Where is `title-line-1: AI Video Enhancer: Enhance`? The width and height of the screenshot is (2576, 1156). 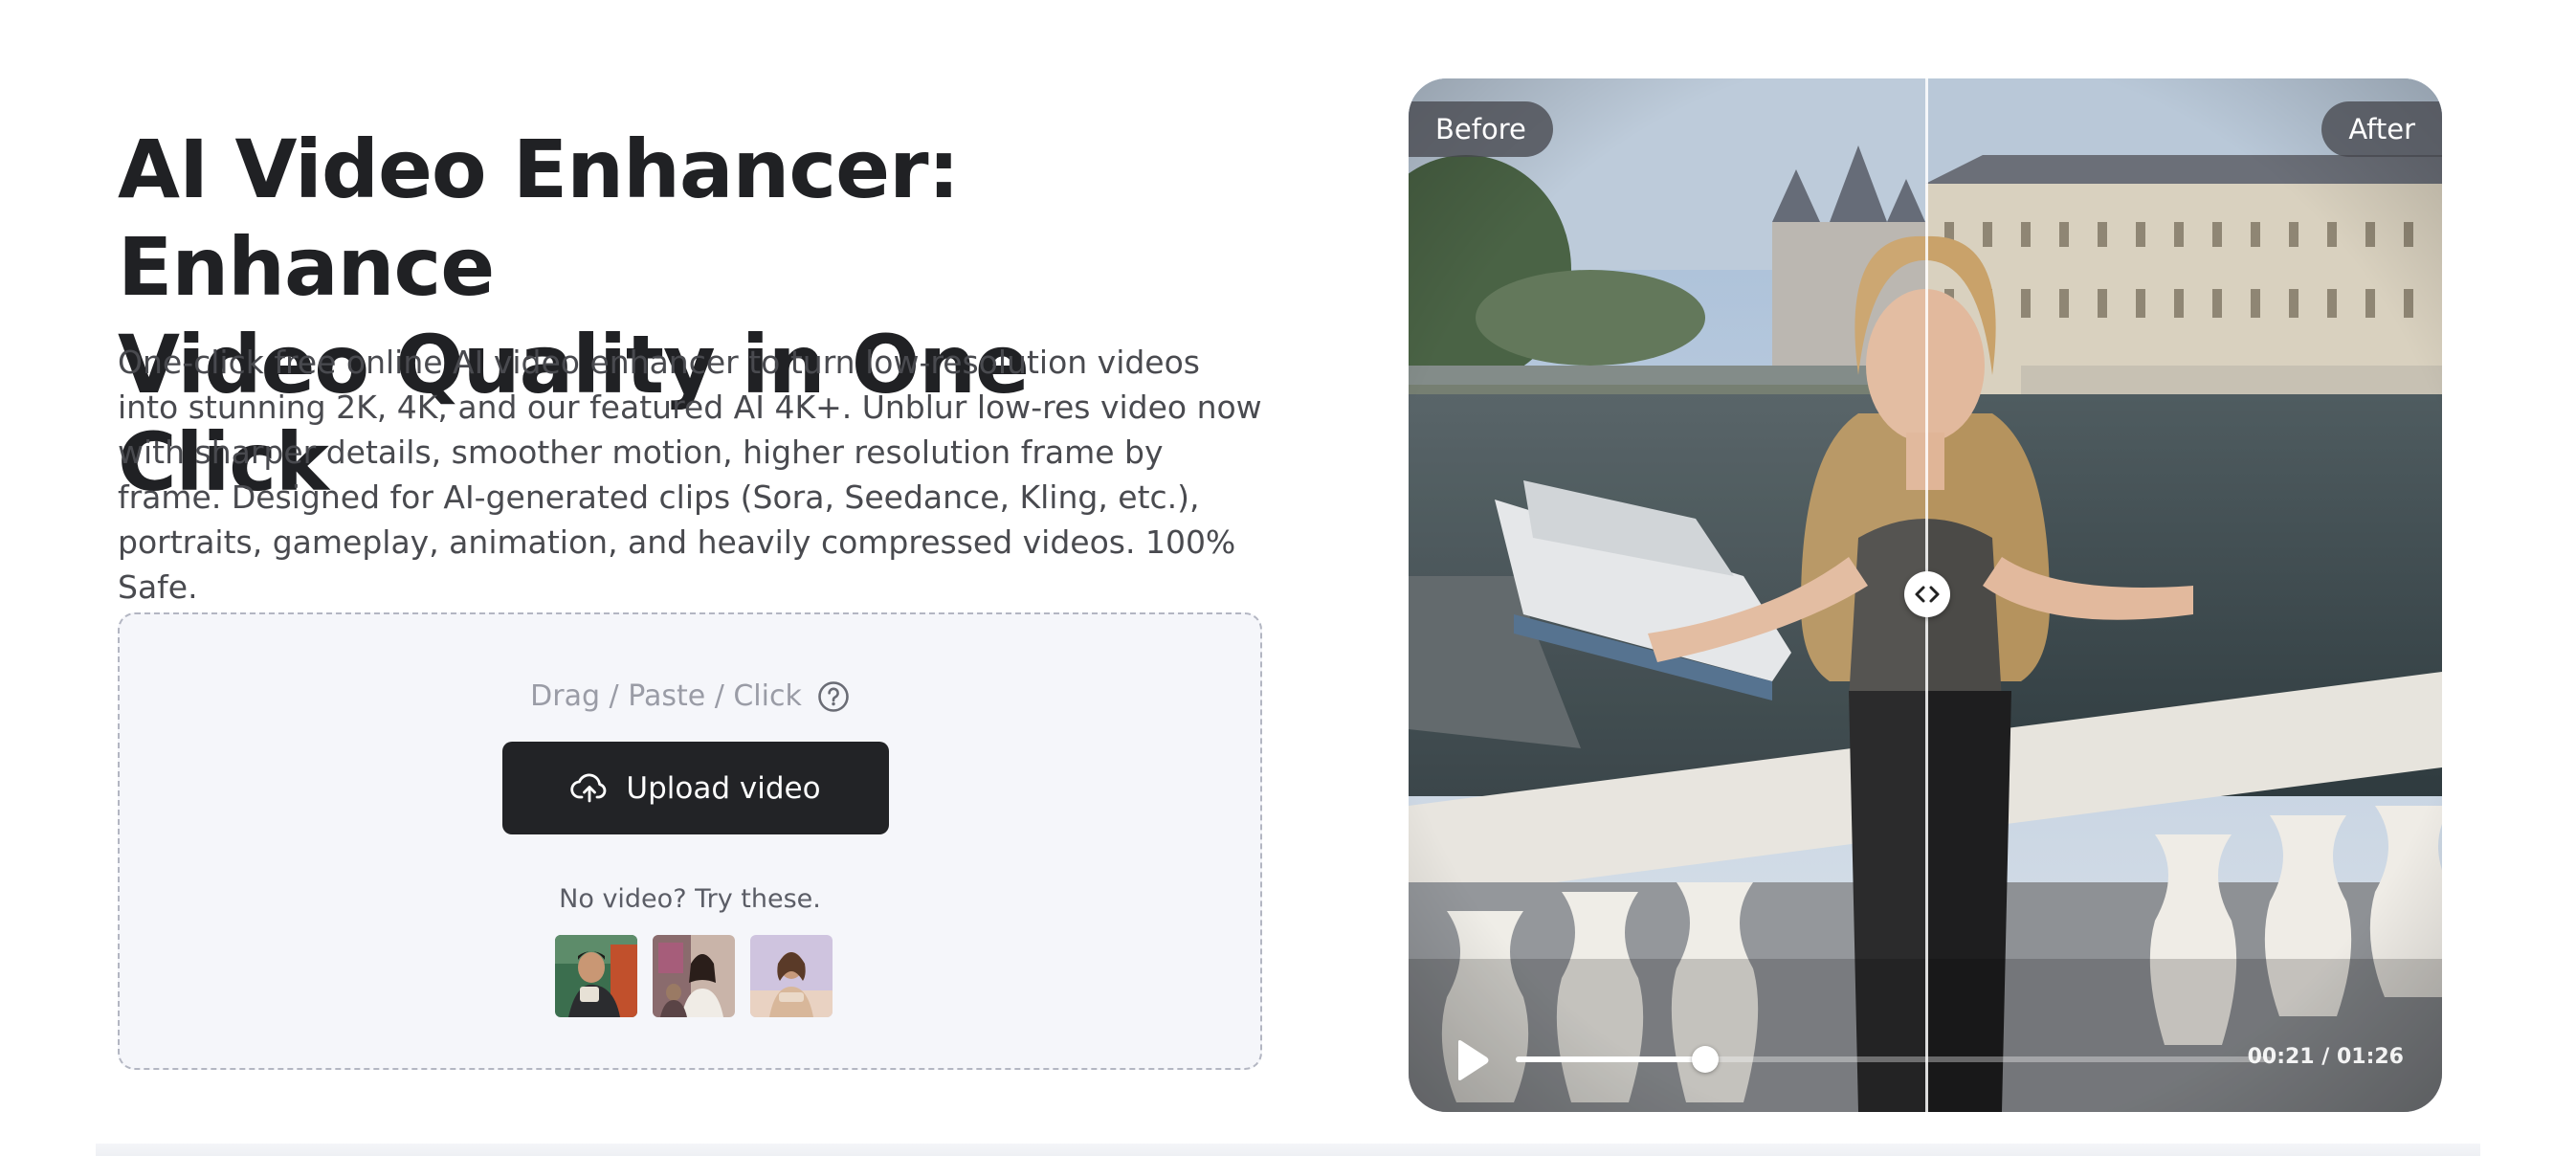 title-line-1: AI Video Enhancer: Enhance is located at coordinates (539, 218).